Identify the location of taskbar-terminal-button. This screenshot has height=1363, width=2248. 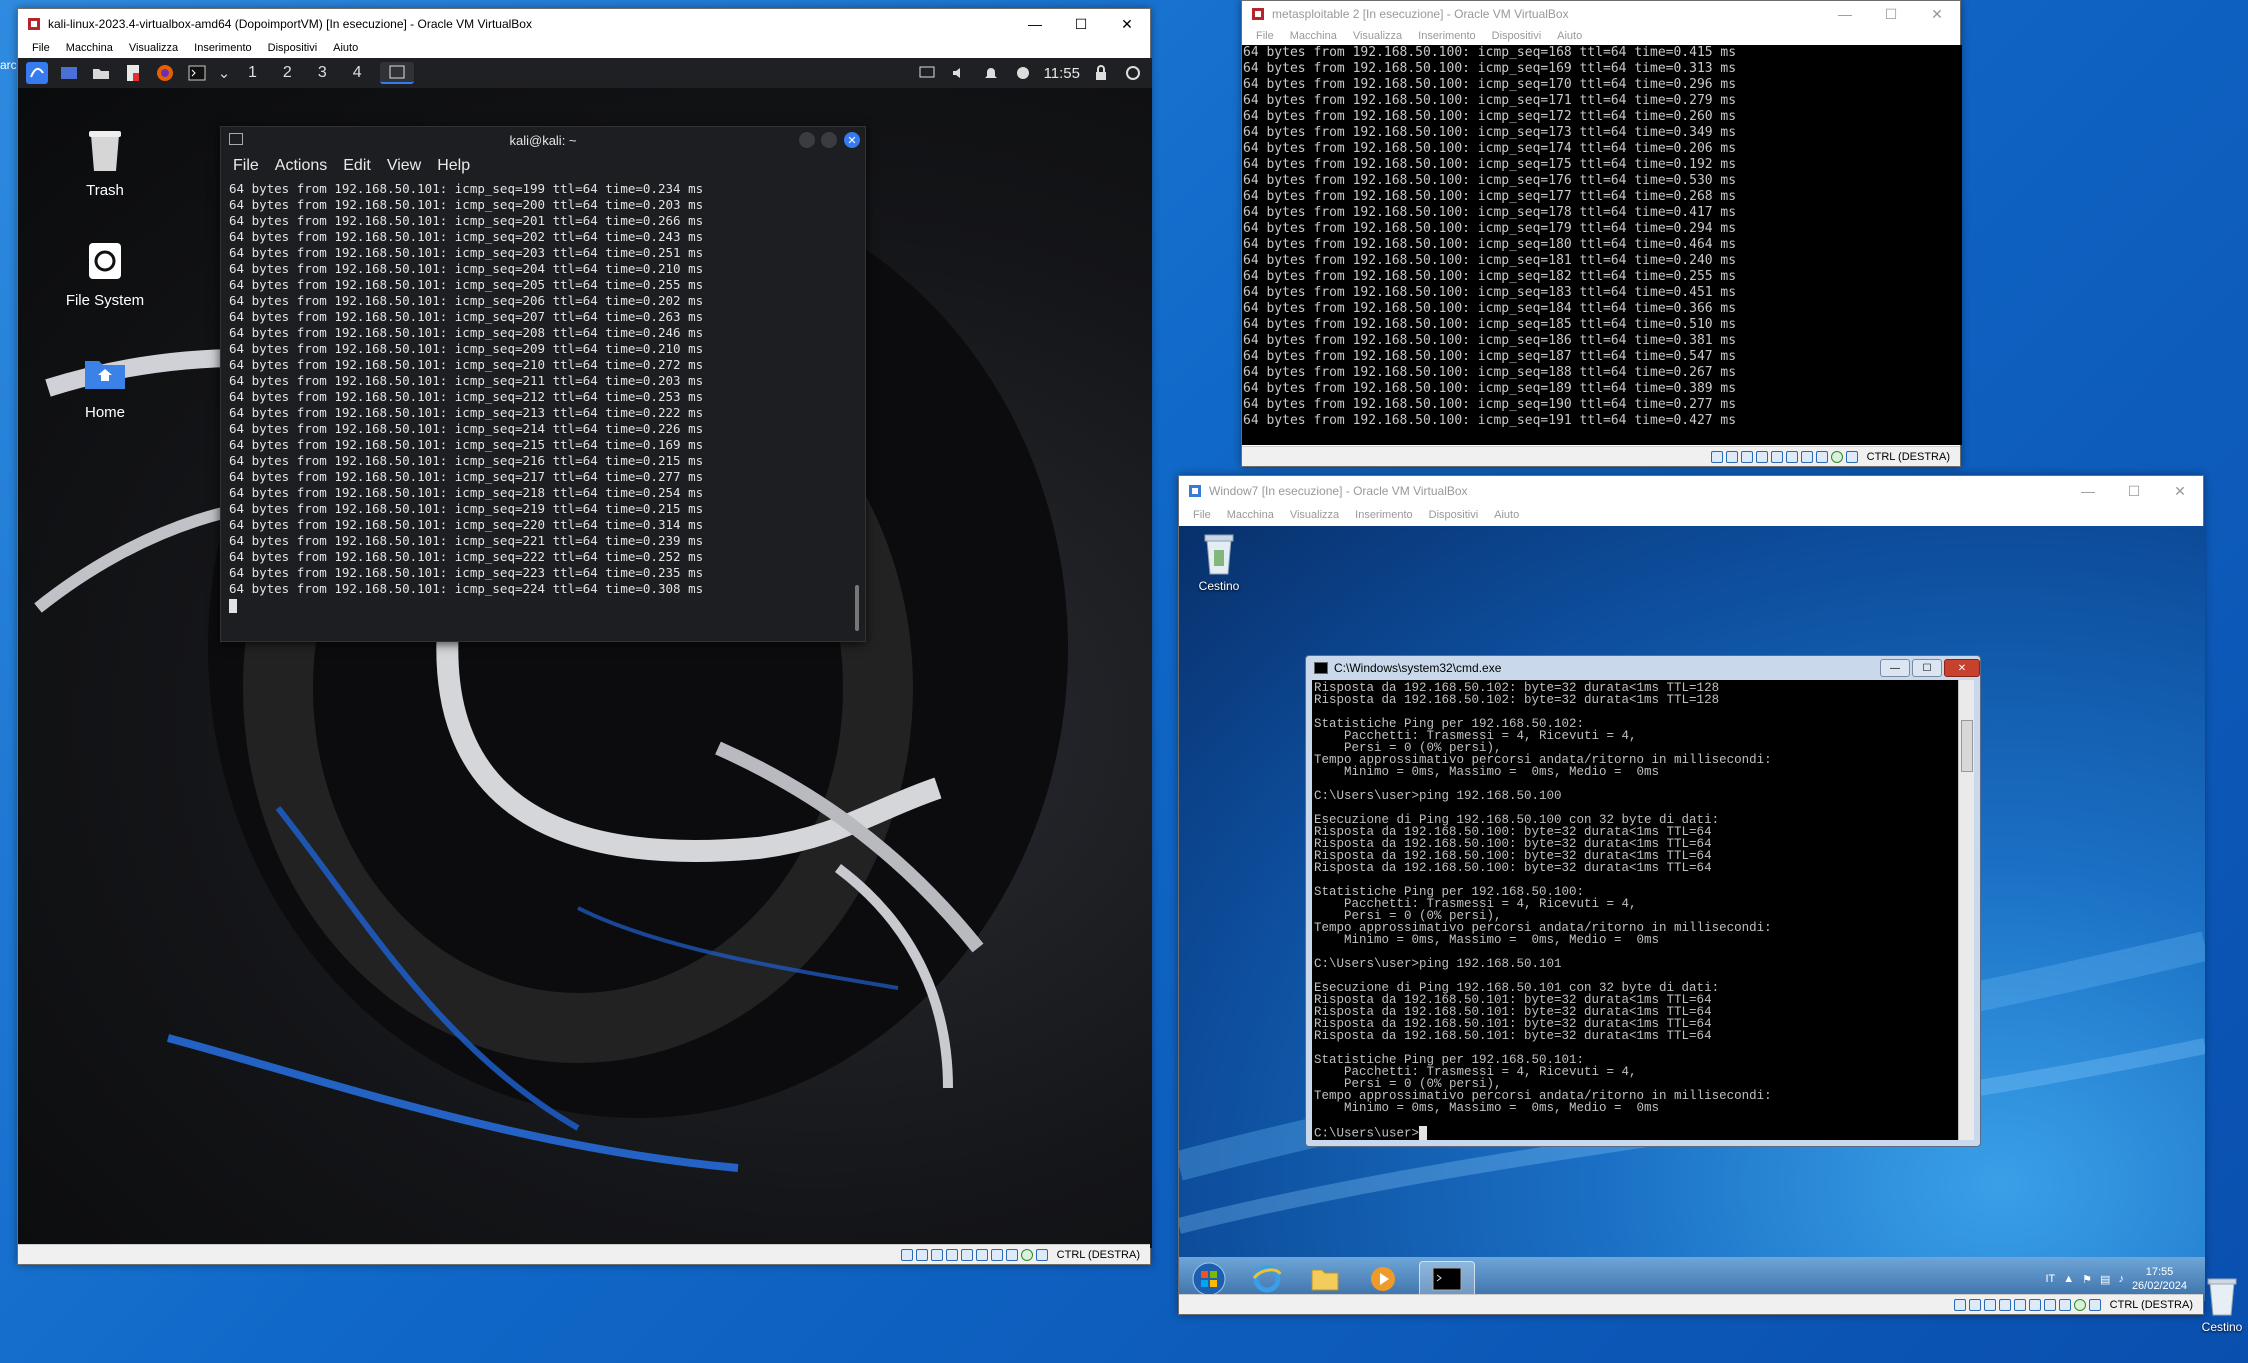
(396, 73).